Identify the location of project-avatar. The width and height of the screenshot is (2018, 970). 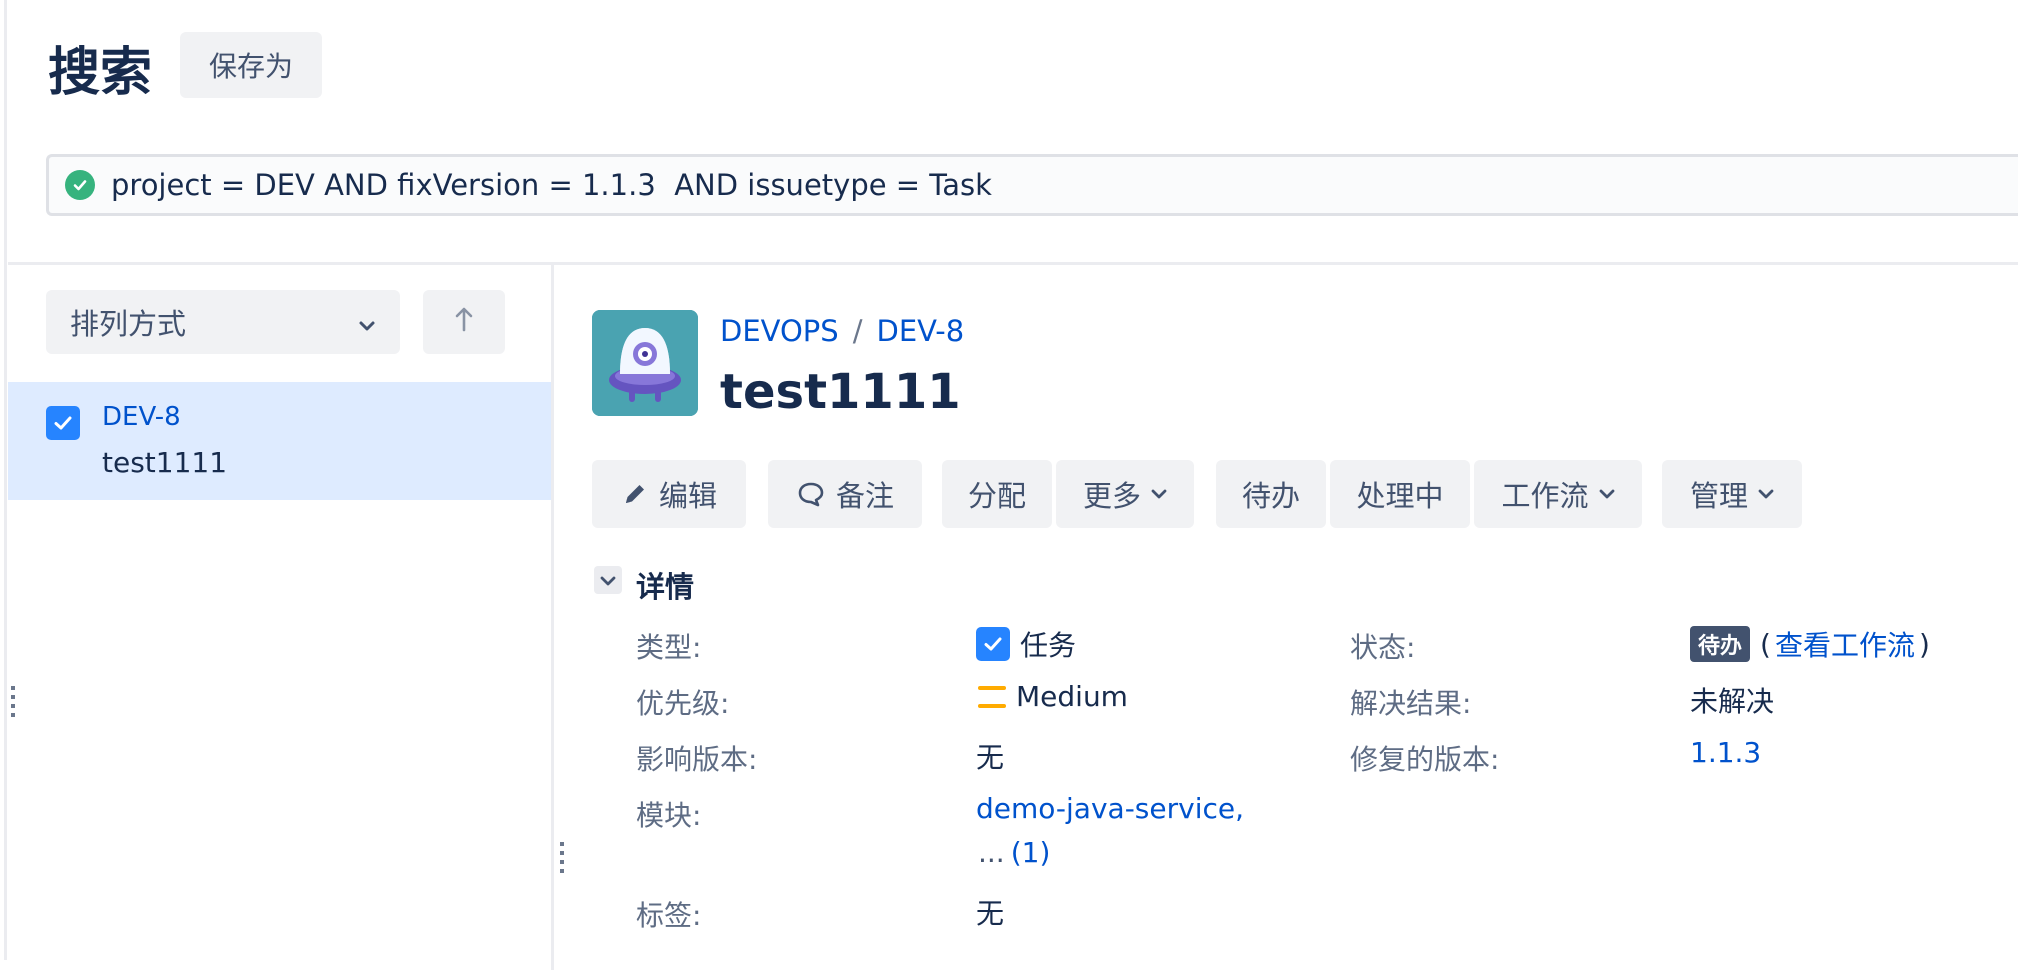
(645, 363).